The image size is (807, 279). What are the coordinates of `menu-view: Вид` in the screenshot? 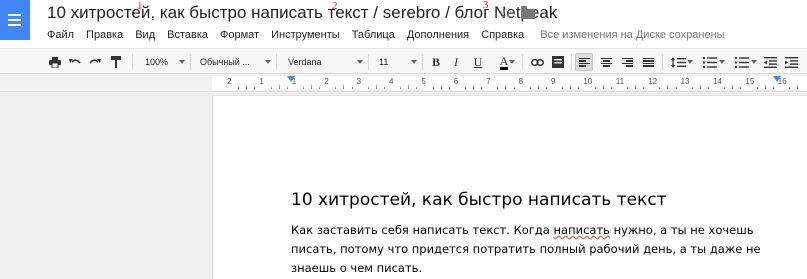 It's located at (145, 35).